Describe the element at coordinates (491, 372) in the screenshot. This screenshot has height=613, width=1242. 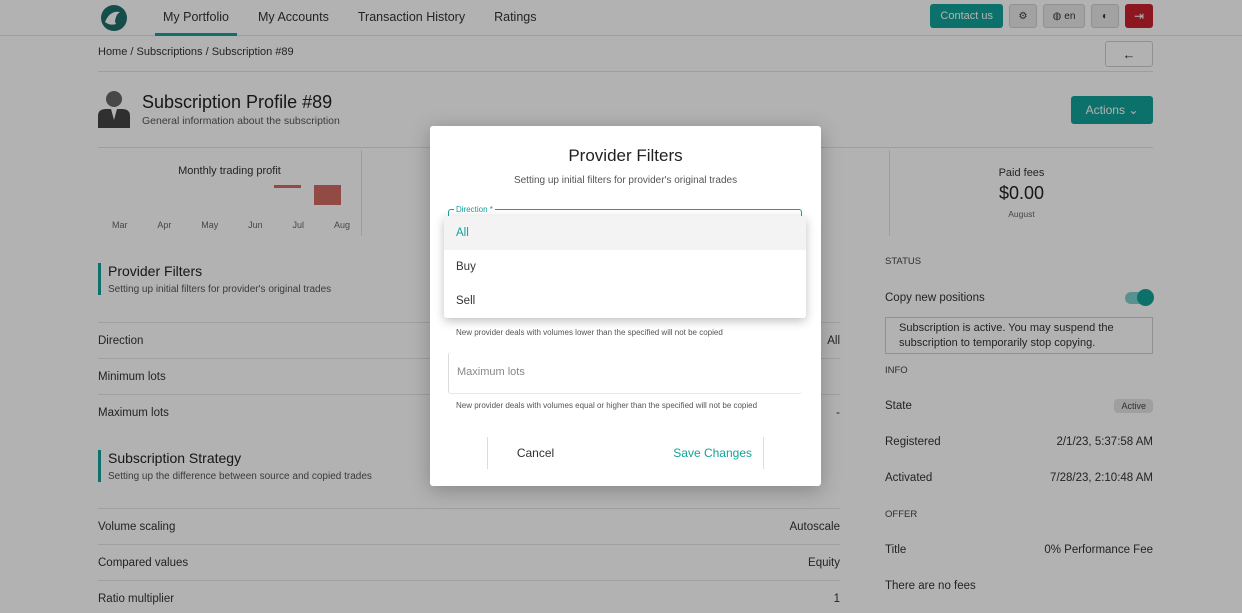
I see `max-lots-placeholder: Maximum lots` at that location.